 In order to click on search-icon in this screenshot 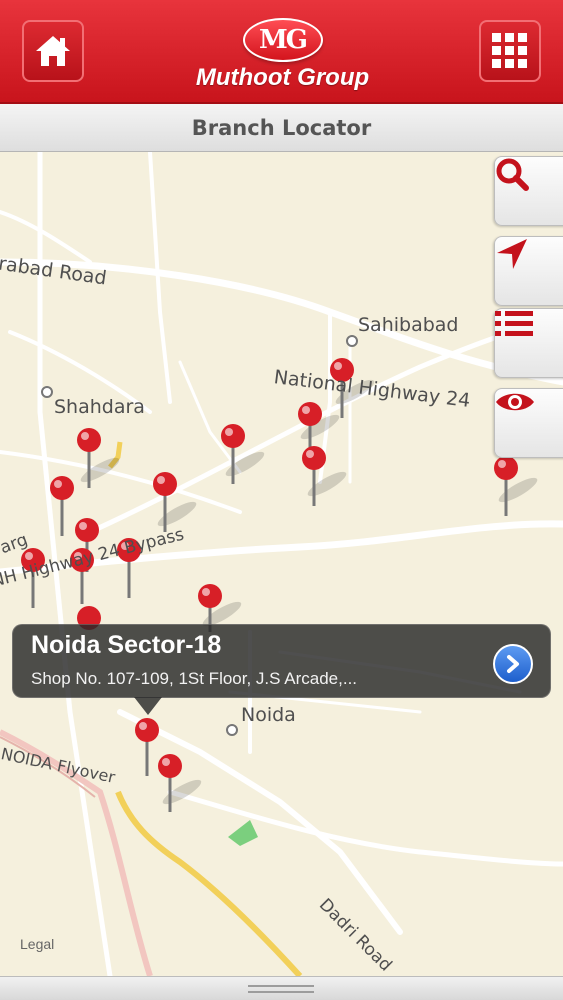, I will do `click(512, 174)`.